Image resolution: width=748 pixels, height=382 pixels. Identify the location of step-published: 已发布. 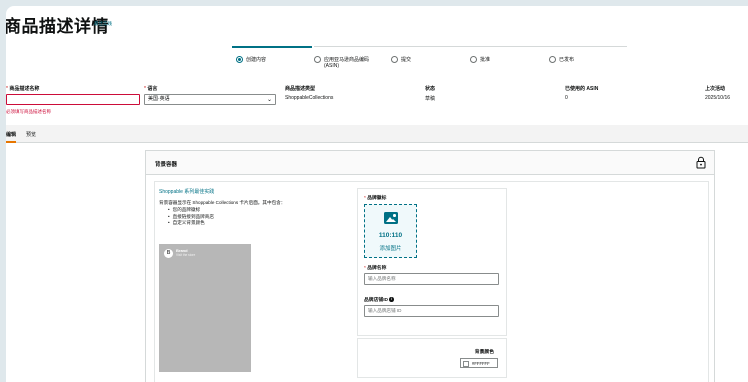
(561, 59).